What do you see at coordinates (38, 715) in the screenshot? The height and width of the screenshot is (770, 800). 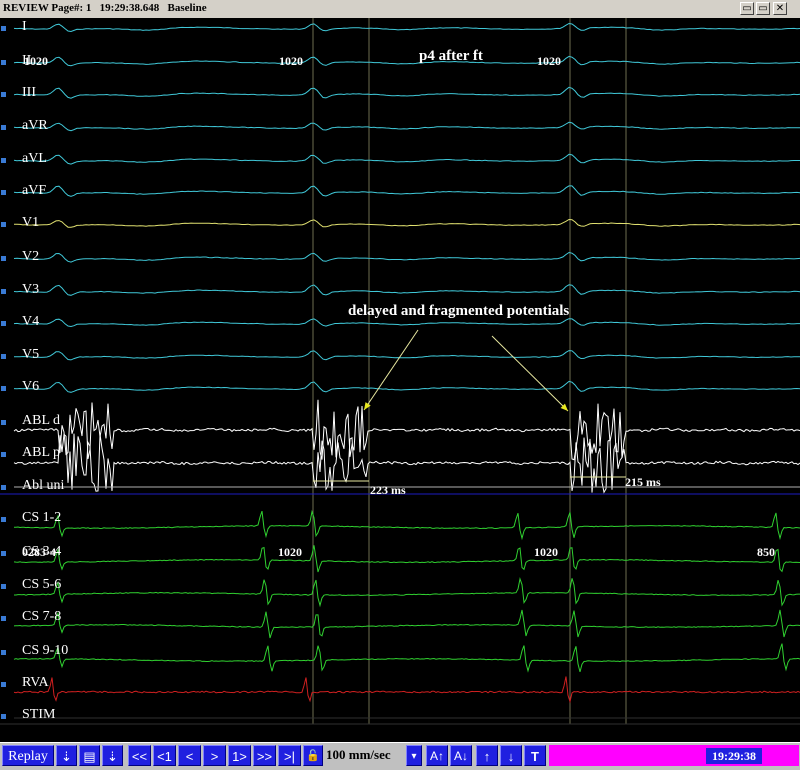 I see `channel-label-stim: STIM` at bounding box center [38, 715].